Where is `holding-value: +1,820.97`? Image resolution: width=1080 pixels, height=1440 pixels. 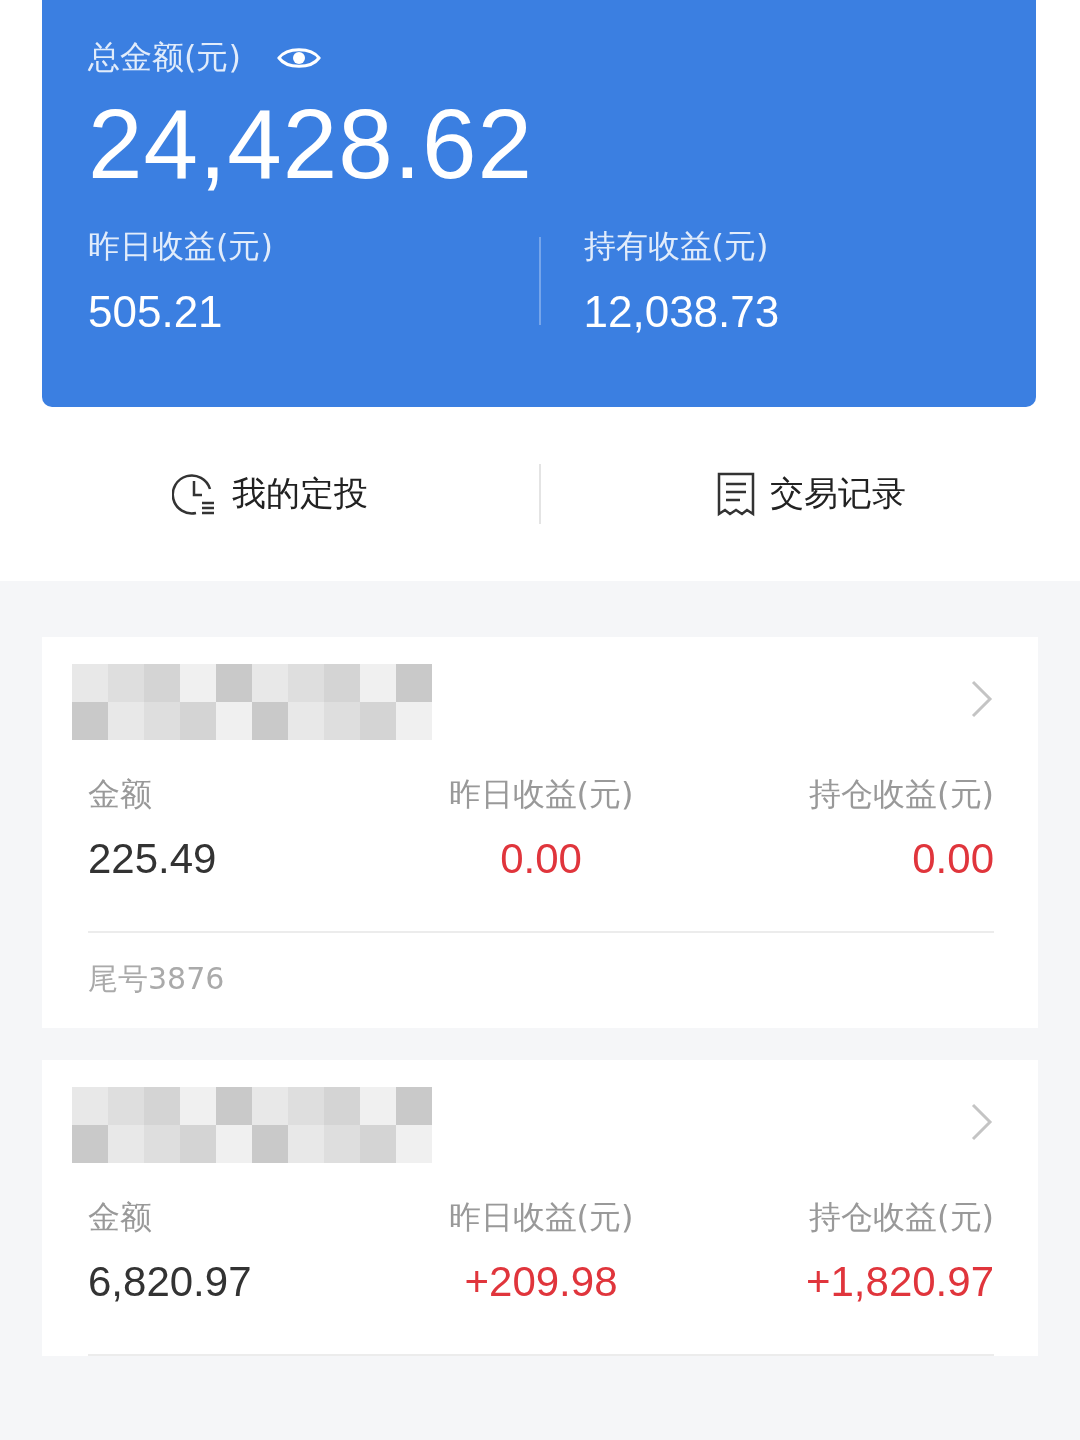
holding-value: +1,820.97 is located at coordinates (900, 1282).